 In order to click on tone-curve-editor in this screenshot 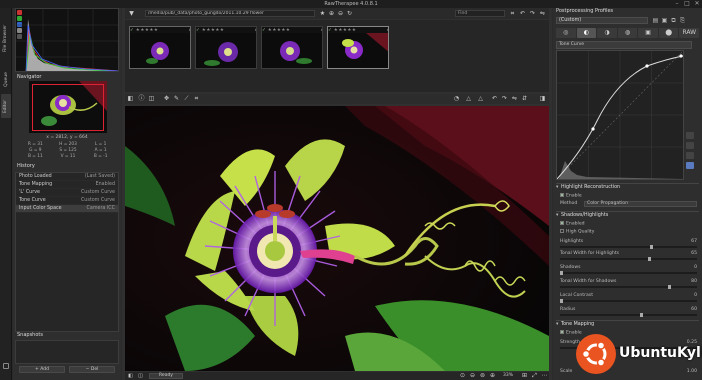, I will do `click(620, 115)`.